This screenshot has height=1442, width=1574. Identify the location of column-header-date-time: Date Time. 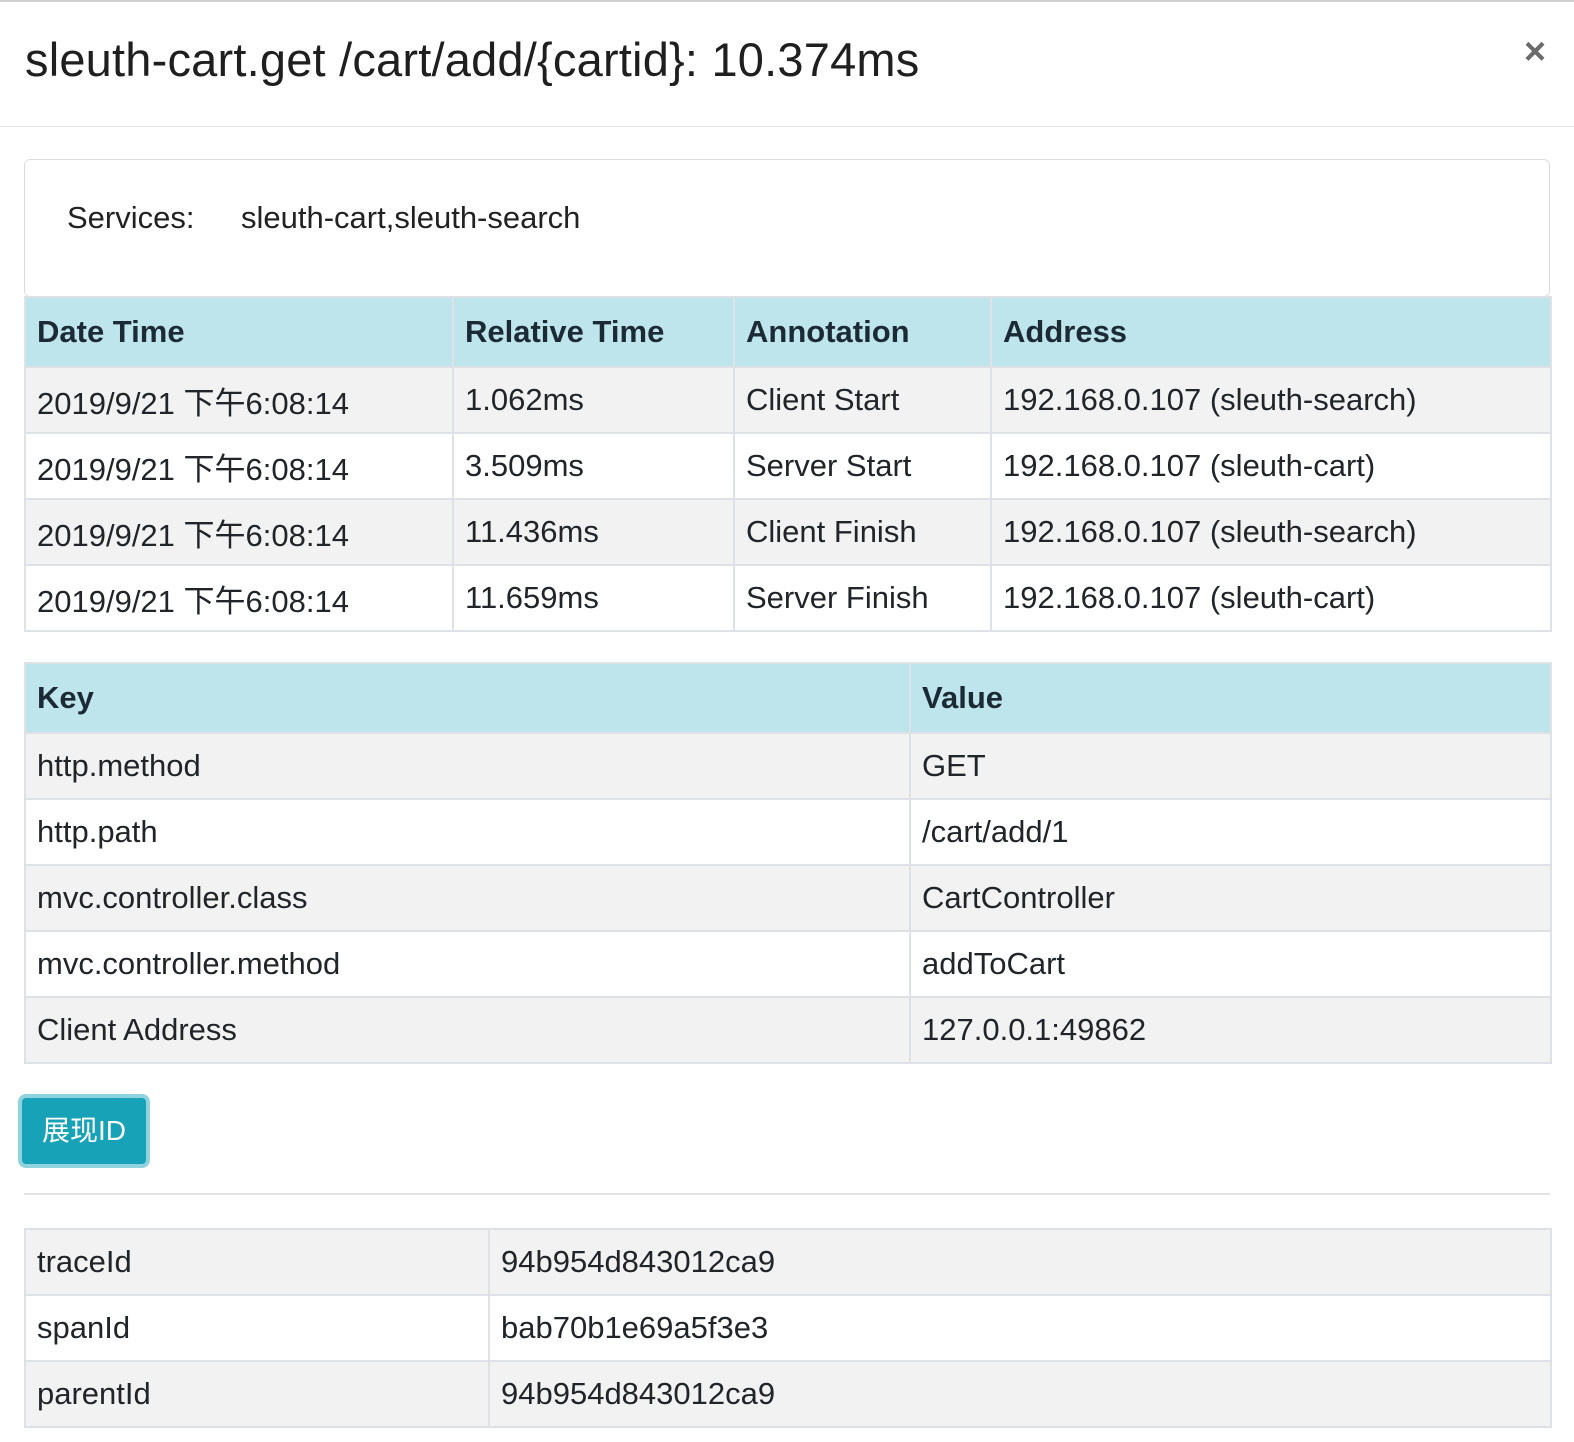
(239, 332).